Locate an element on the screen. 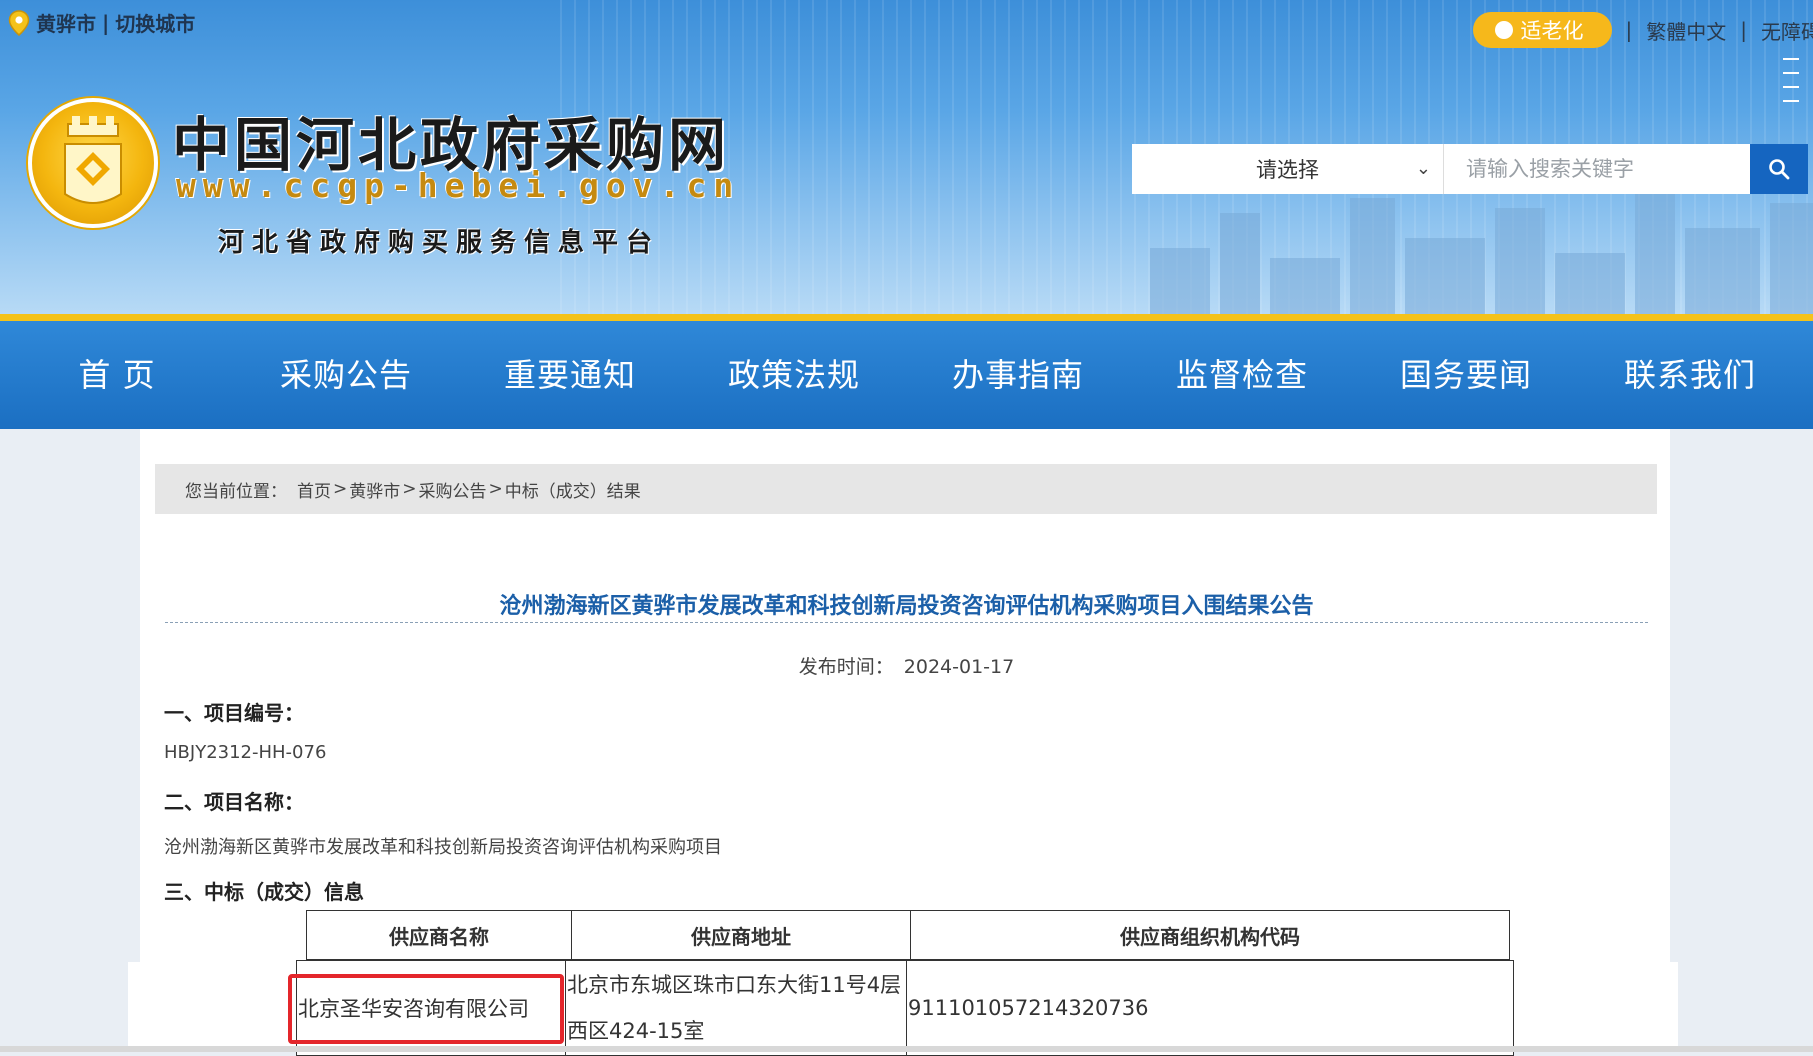 The width and height of the screenshot is (1813, 1056). chevron-down-icon: ⌄ is located at coordinates (1423, 168).